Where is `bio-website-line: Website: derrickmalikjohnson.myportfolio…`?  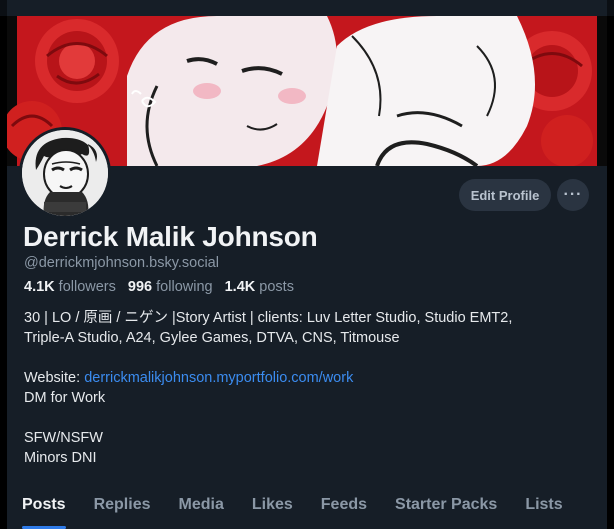
bio-website-line: Website: derrickmalikjohnson.myportfolio… is located at coordinates (304, 378).